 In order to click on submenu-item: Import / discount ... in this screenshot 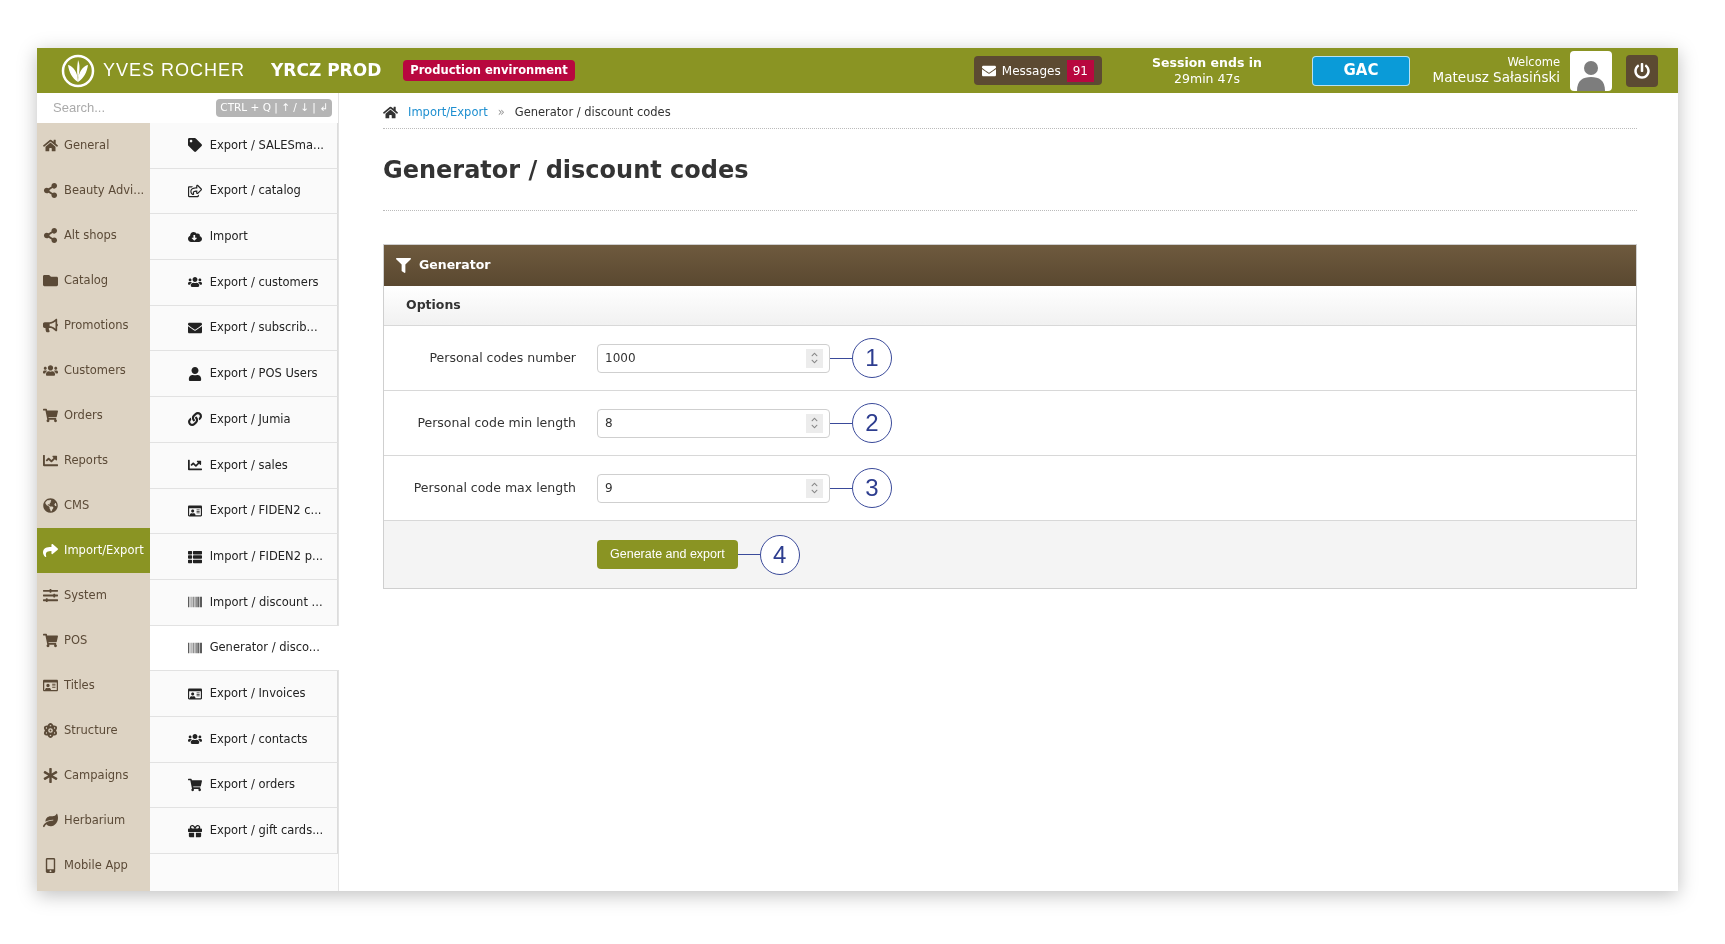, I will do `click(243, 602)`.